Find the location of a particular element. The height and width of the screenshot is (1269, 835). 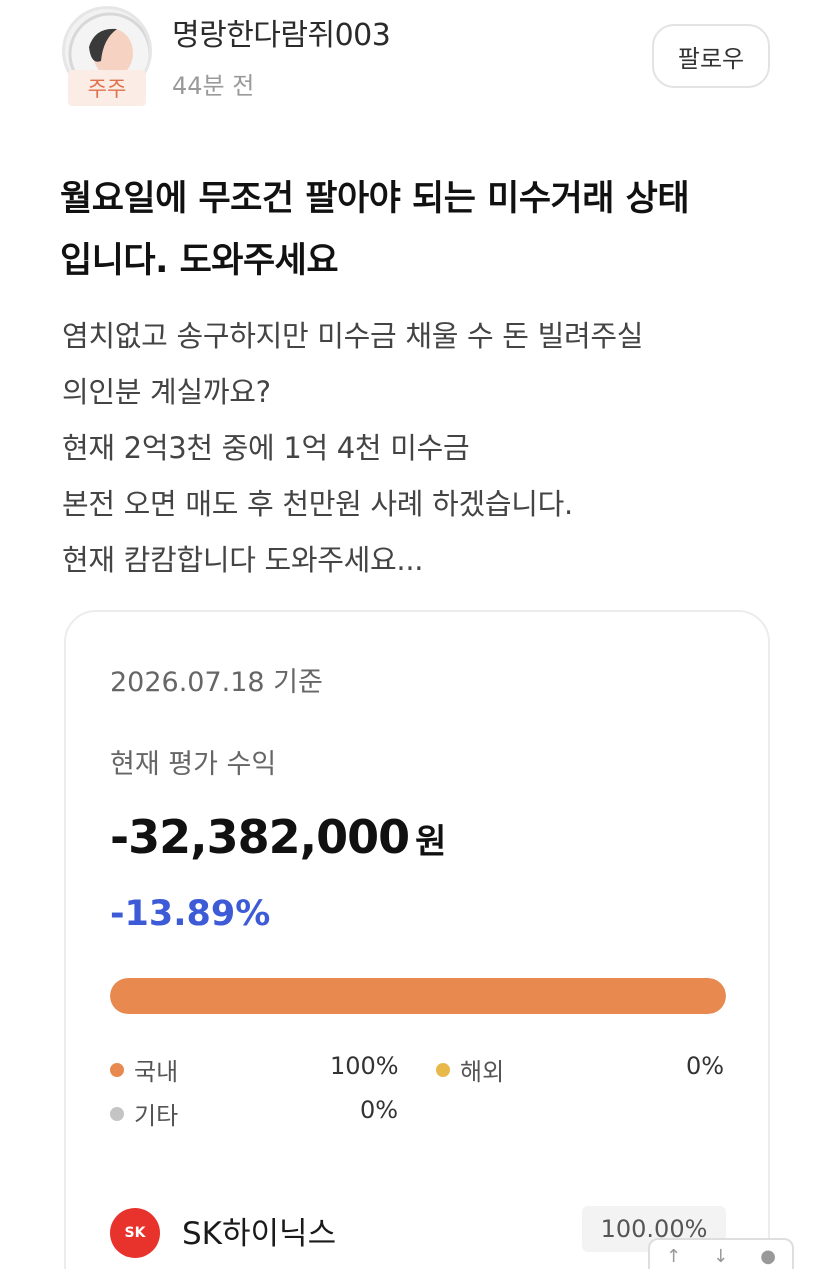

legend-domestic: 국내 is located at coordinates (144, 1069).